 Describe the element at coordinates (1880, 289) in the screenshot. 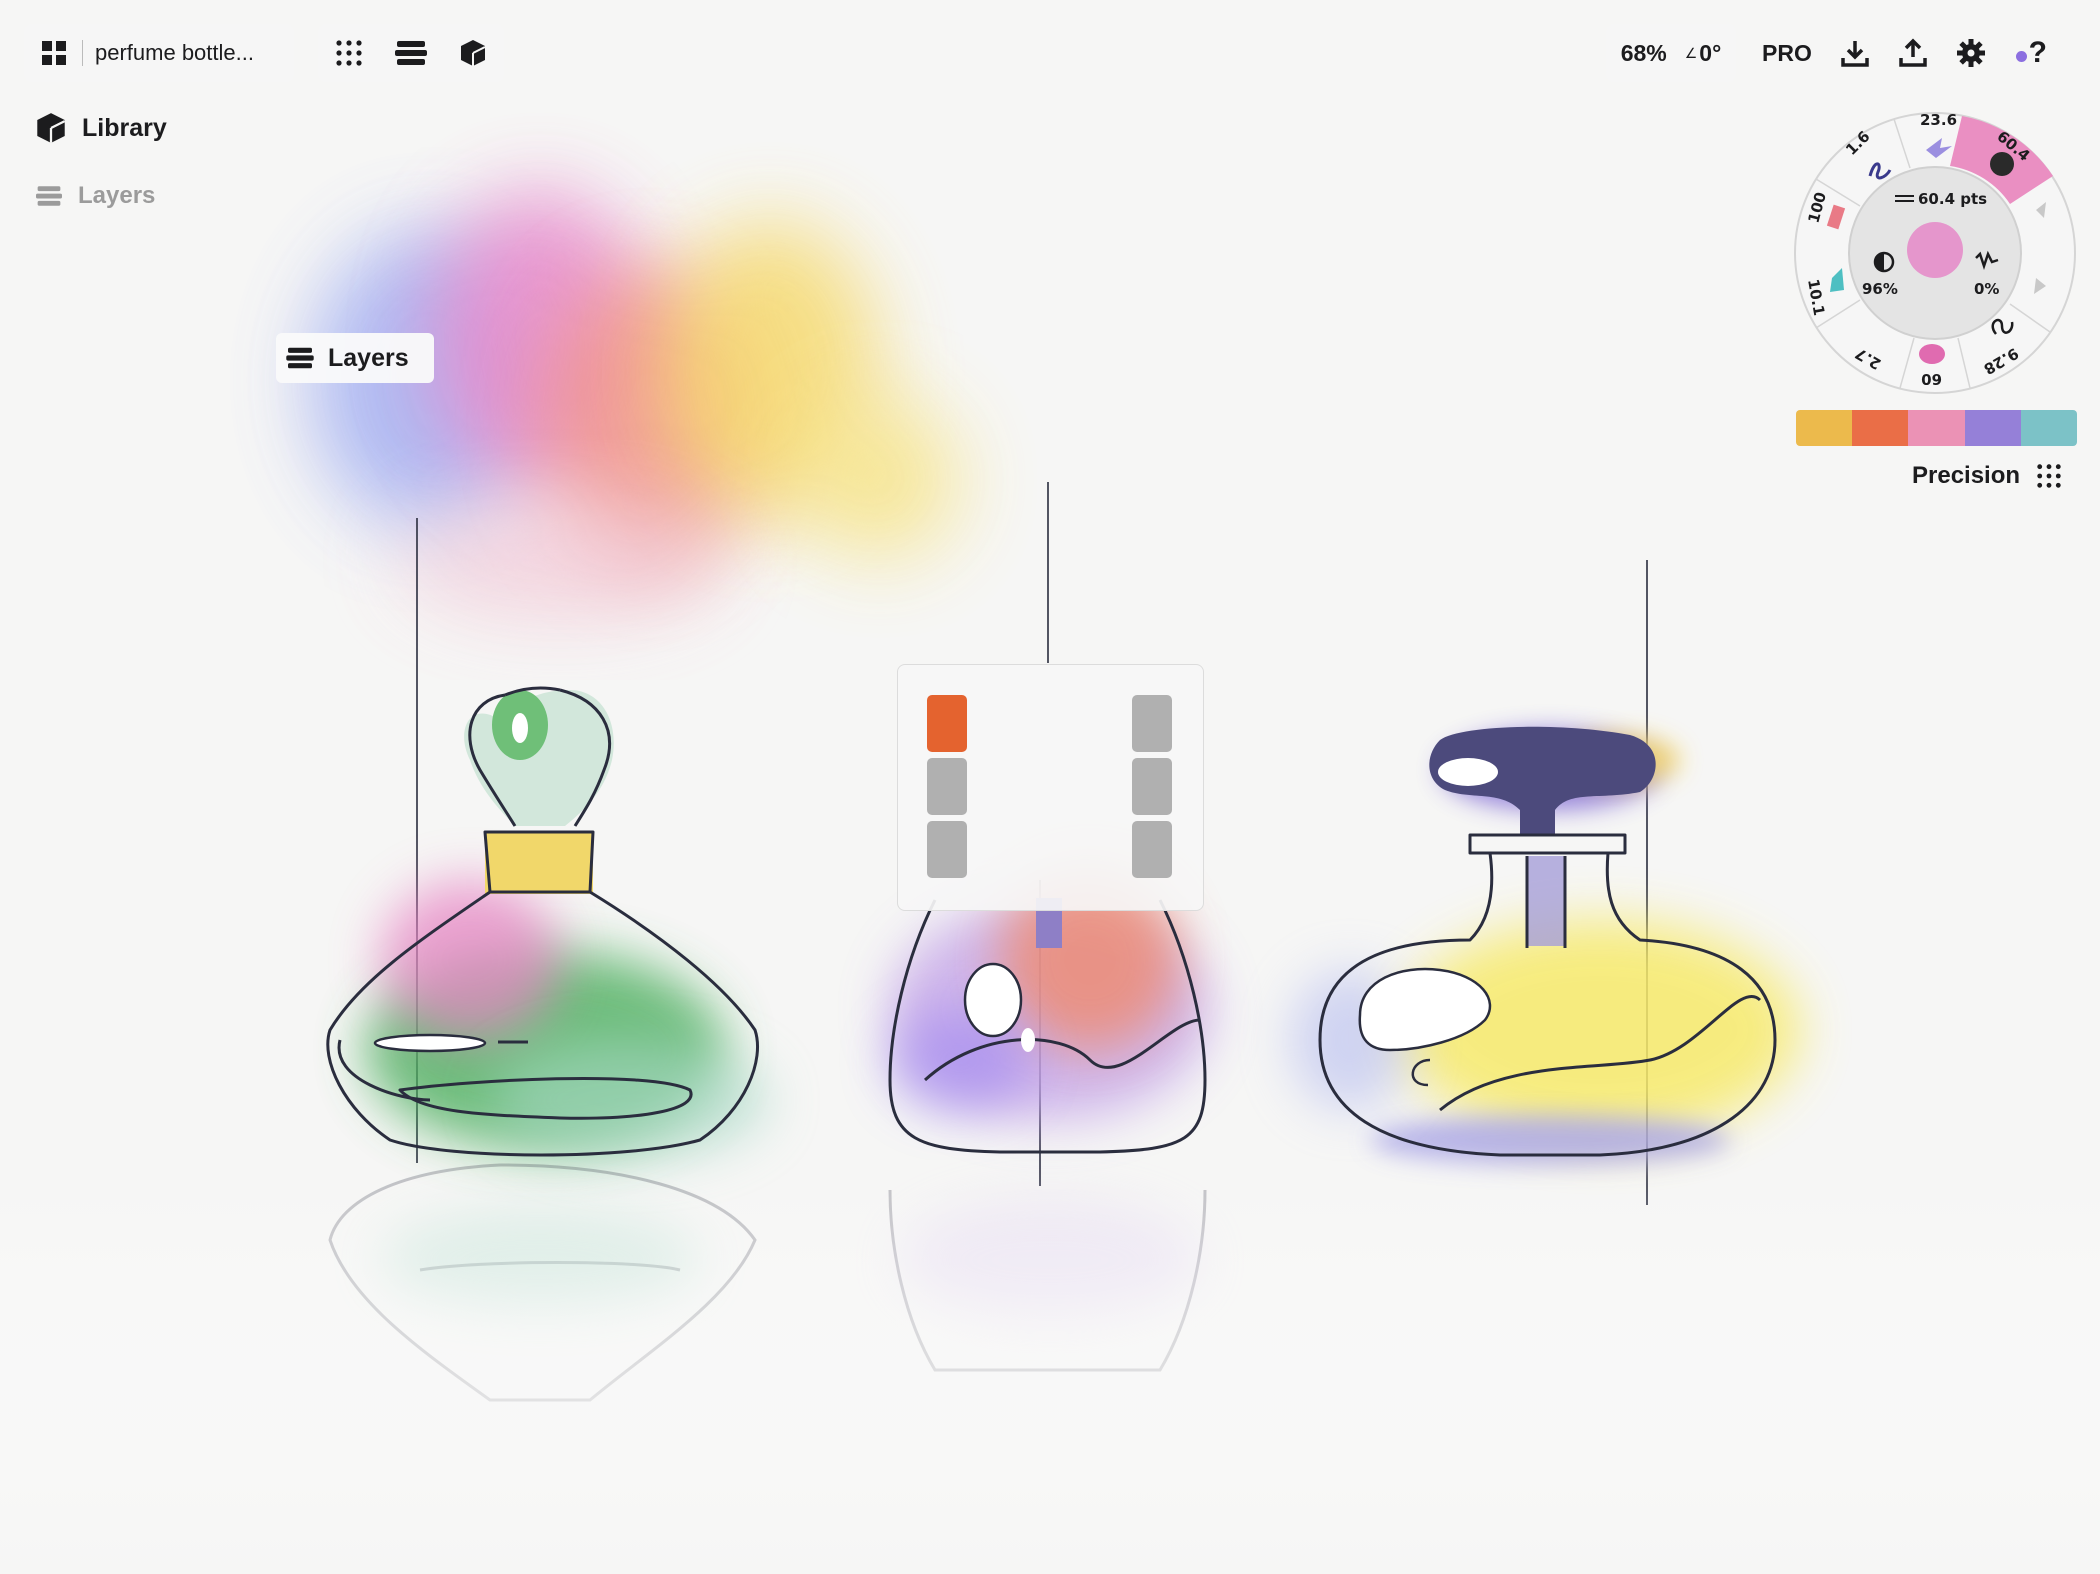

I see `opacity-value: 96%` at that location.